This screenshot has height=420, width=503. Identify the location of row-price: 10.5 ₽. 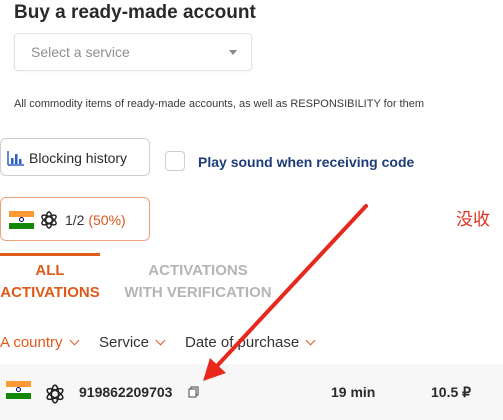
(451, 392).